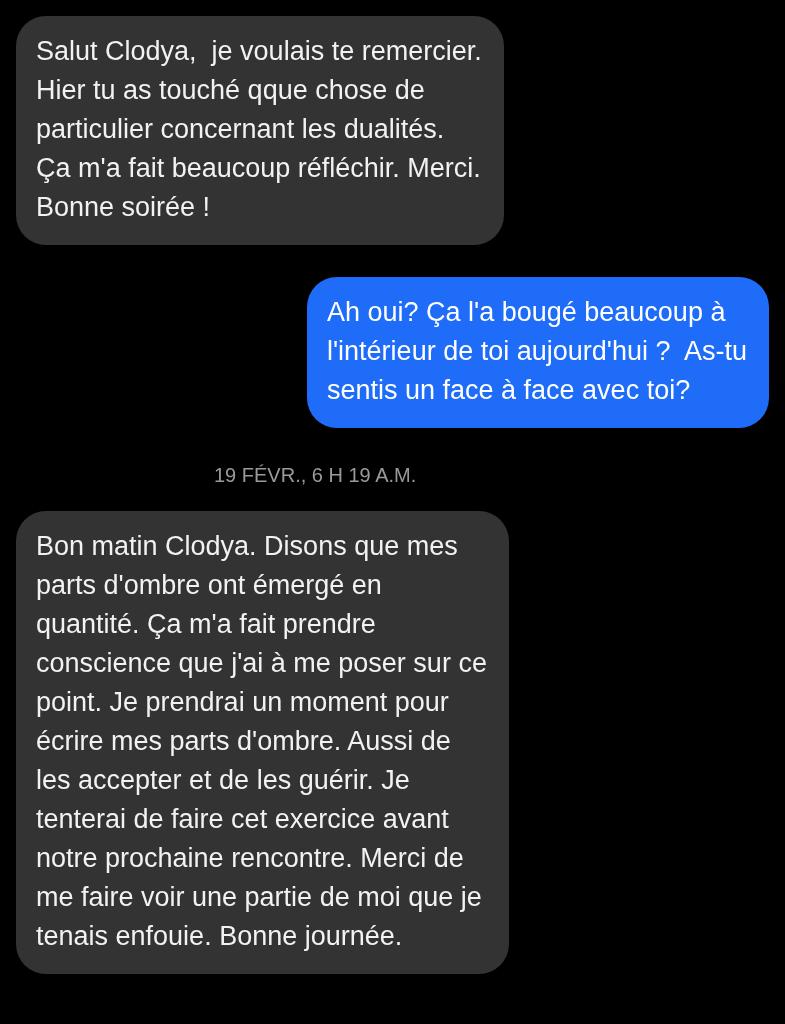 The height and width of the screenshot is (1024, 785). I want to click on timestamp: 19 FÉVR., 6 H 19 A.M., so click(315, 475).